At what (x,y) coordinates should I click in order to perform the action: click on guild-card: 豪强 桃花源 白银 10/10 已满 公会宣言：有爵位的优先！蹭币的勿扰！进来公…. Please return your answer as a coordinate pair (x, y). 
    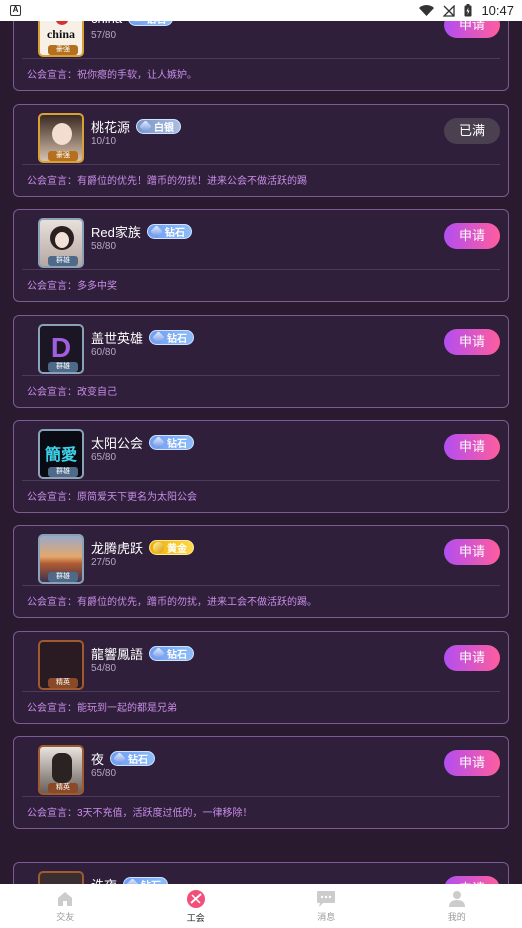
    Looking at the image, I should click on (261, 150).